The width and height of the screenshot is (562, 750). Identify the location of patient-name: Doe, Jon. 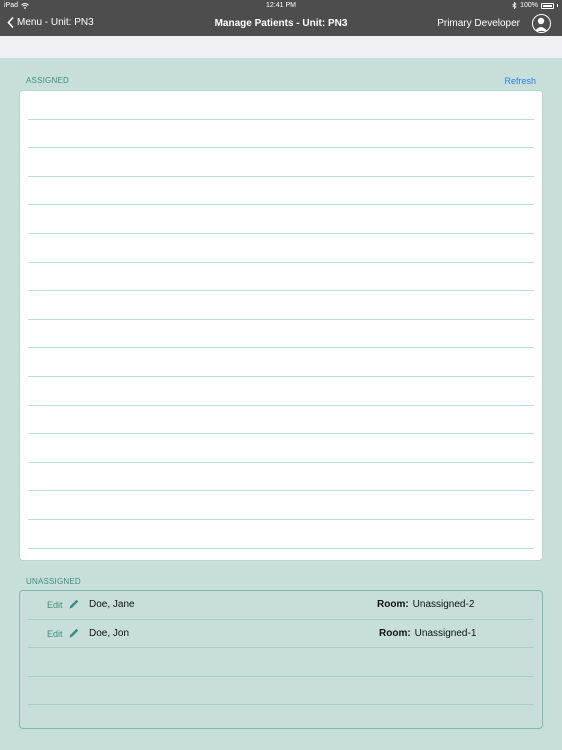
(109, 633).